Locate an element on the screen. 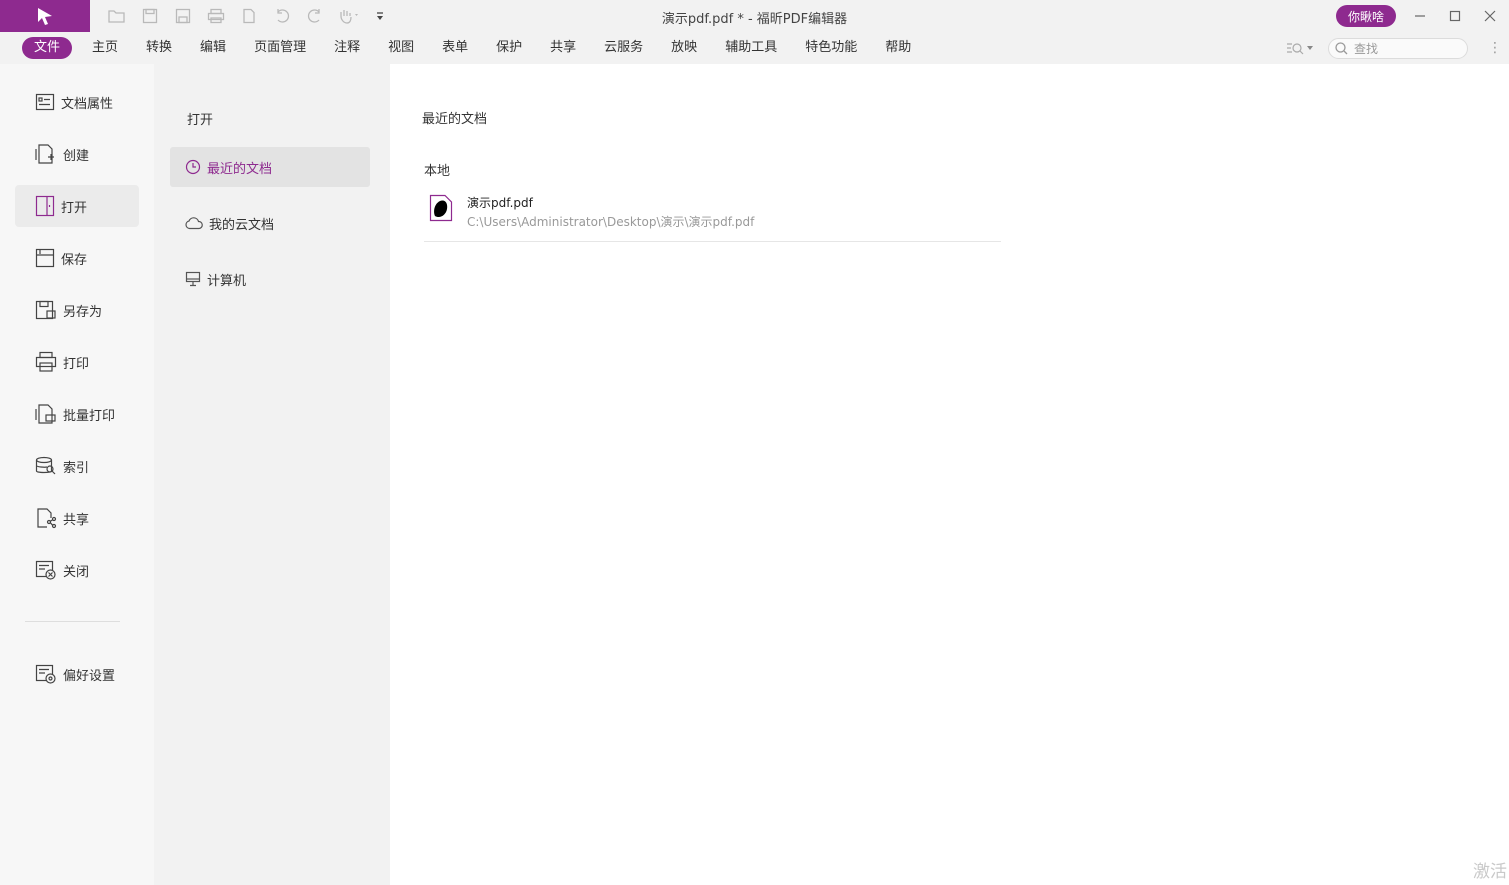 This screenshot has width=1509, height=885. nav-item-label: 文档属性 is located at coordinates (87, 104).